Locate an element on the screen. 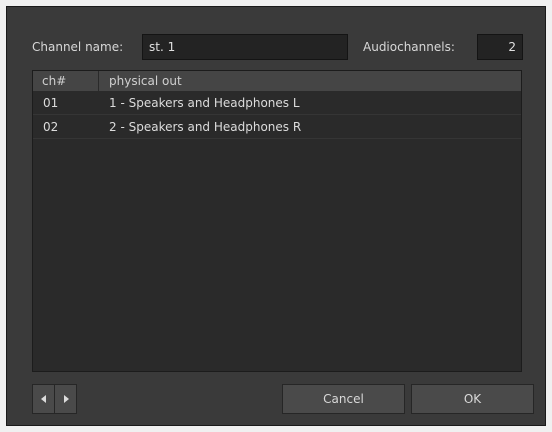 The width and height of the screenshot is (552, 432). row-channel-number: 02 is located at coordinates (51, 127).